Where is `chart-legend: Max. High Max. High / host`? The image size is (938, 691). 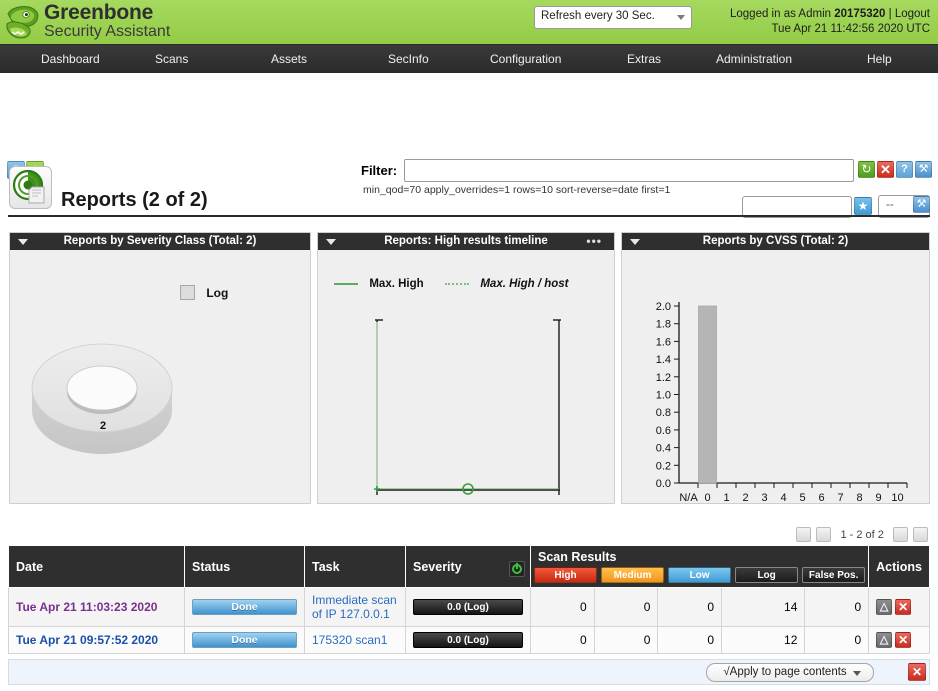
chart-legend: Max. High Max. High / host is located at coordinates (451, 283).